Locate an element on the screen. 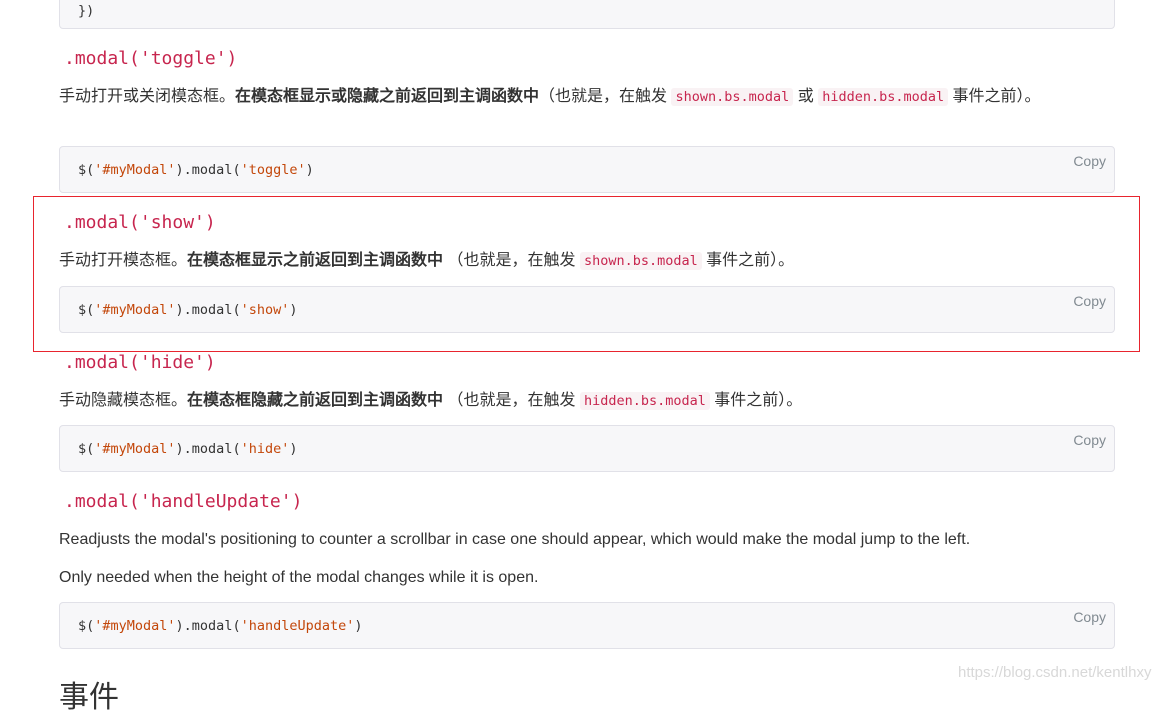  code-block-show: $('#myModal').modal('show') Copy is located at coordinates (587, 309).